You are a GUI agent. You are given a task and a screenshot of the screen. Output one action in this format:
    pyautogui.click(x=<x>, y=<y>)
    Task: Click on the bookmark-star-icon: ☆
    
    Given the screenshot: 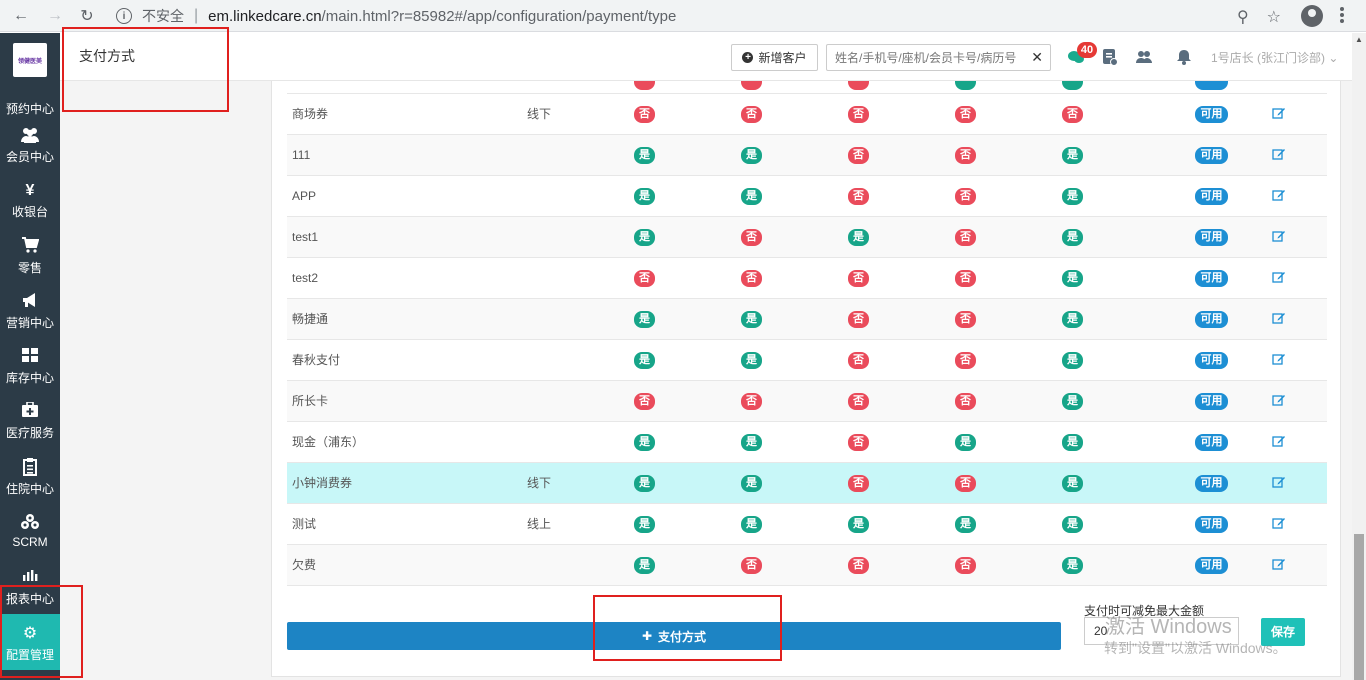 What is the action you would take?
    pyautogui.click(x=1274, y=17)
    